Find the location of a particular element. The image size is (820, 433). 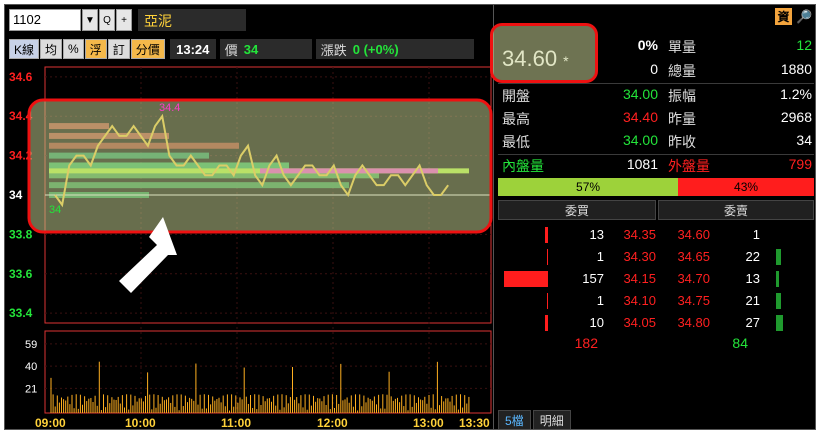

y-tick-label: 33.8 is located at coordinates (21, 234).